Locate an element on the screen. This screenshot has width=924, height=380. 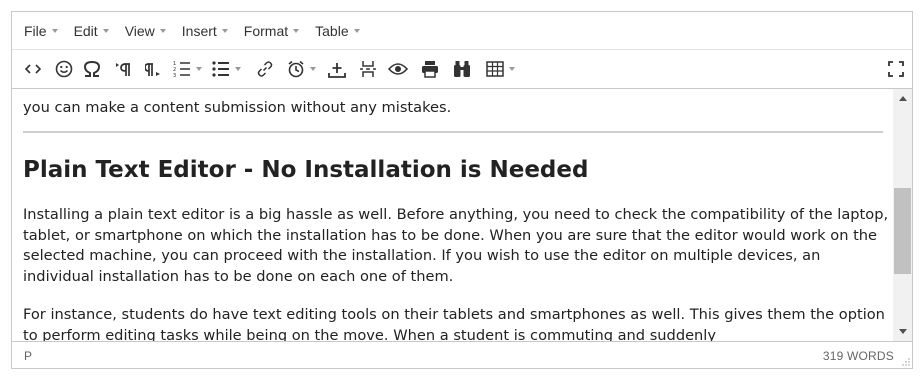
fullscreen-button is located at coordinates (896, 69).